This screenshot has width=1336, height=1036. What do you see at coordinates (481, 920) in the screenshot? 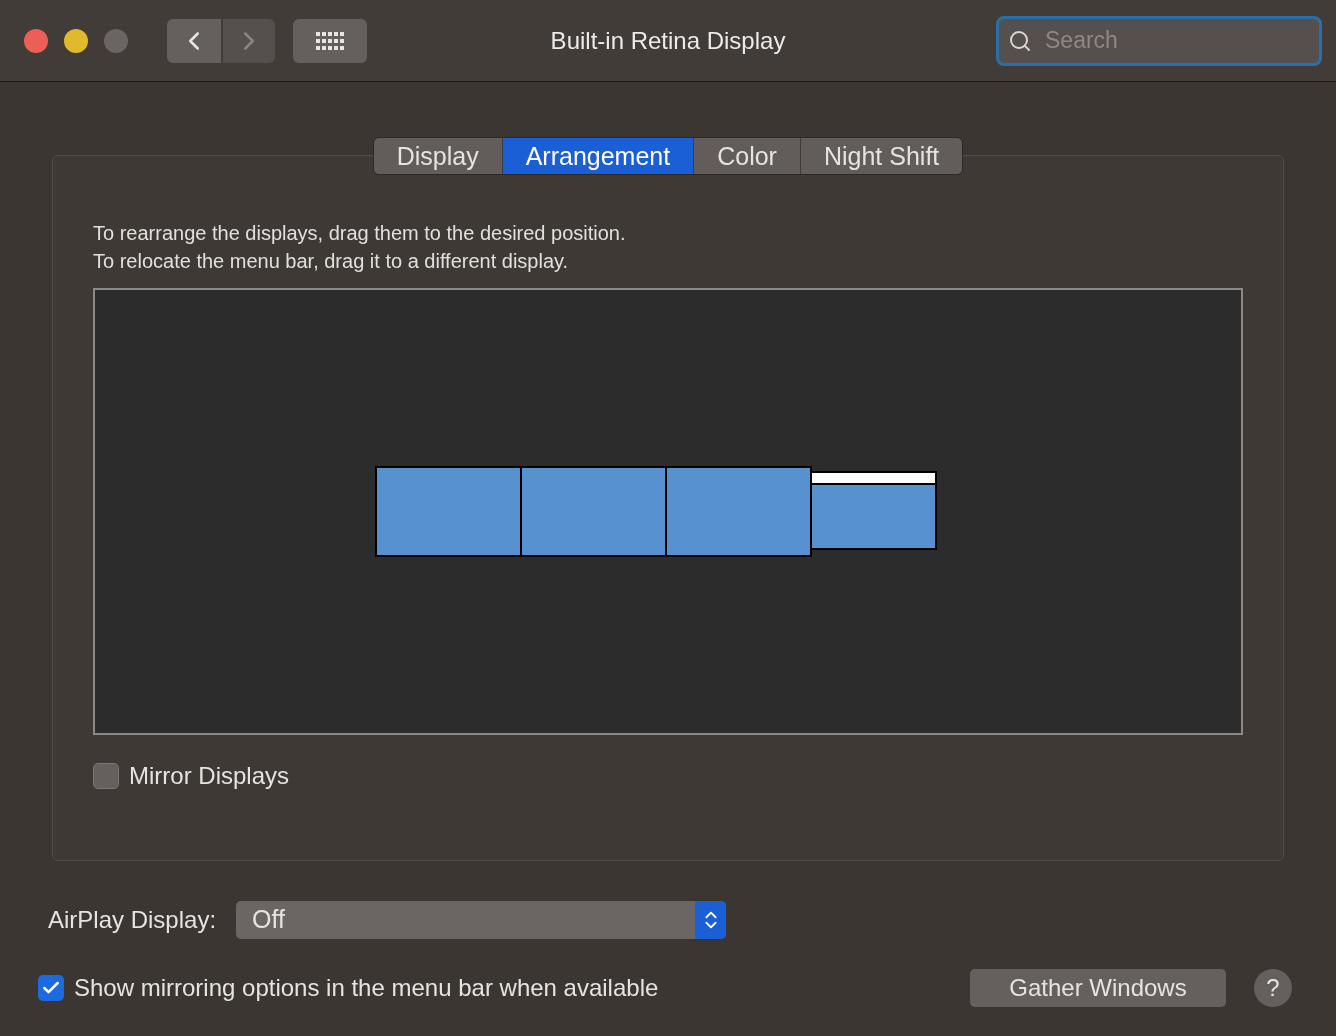
I see `airplay-dropdown: Off` at bounding box center [481, 920].